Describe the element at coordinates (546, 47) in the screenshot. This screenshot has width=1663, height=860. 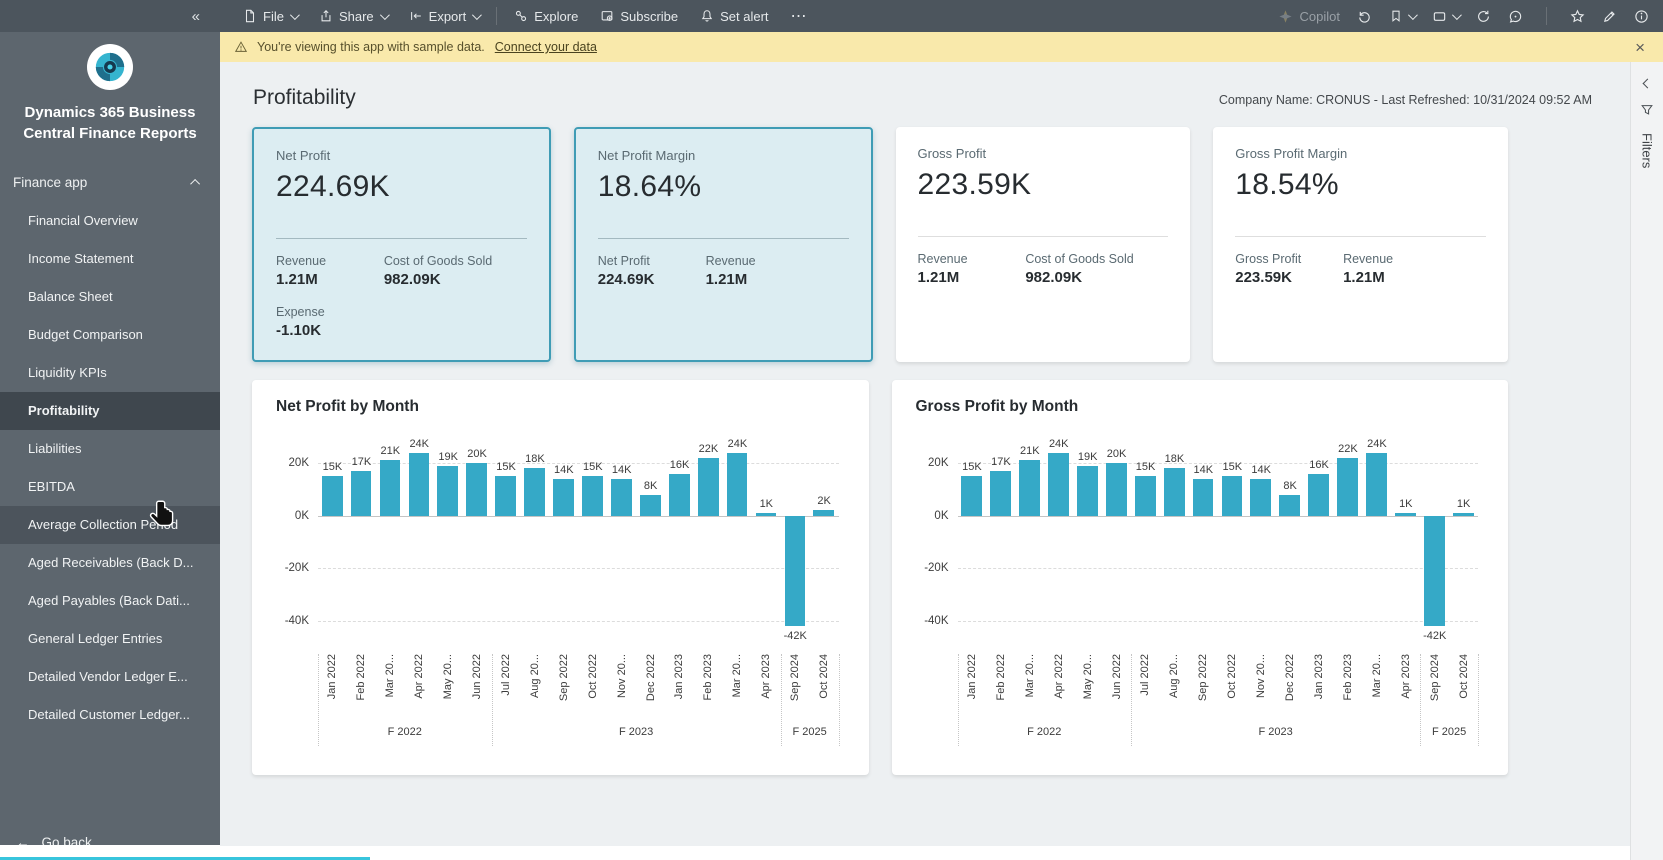
I see `connect-your-data-link: Connect your data` at that location.